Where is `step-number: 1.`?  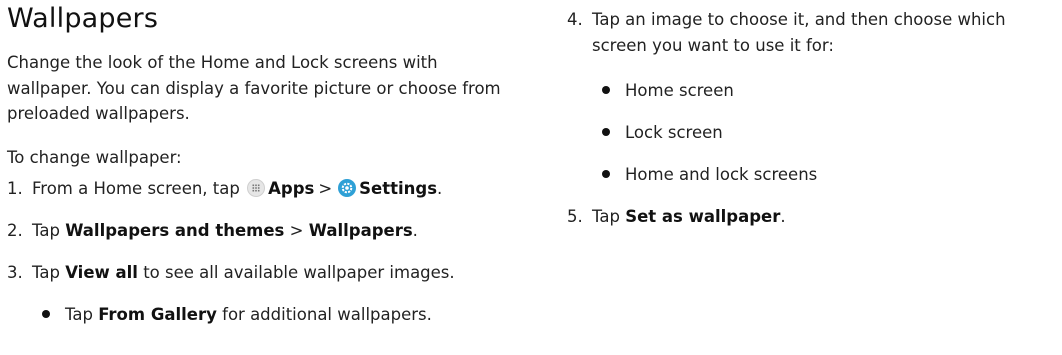
step-number: 1. is located at coordinates (15, 188).